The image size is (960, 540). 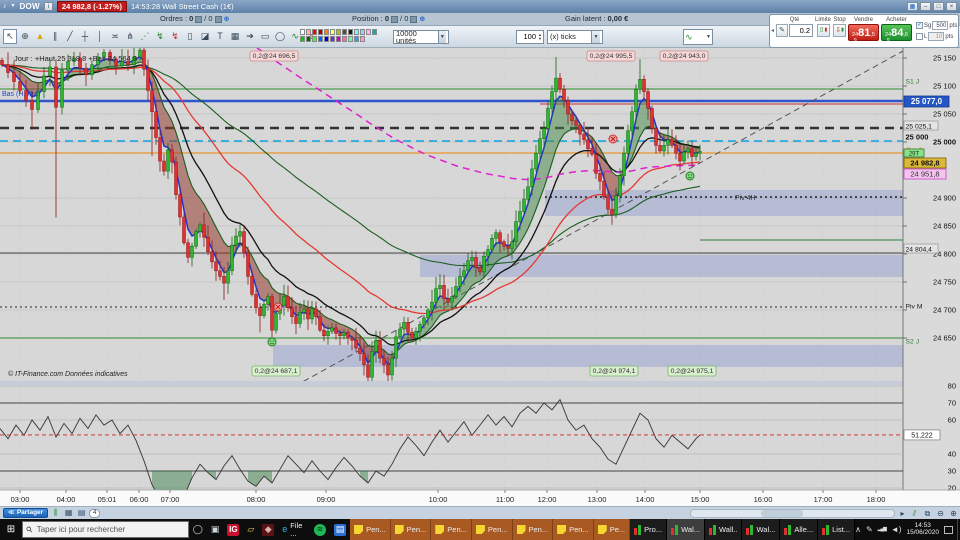 I want to click on stop-order-button: ⇩ ▮, so click(x=840, y=30).